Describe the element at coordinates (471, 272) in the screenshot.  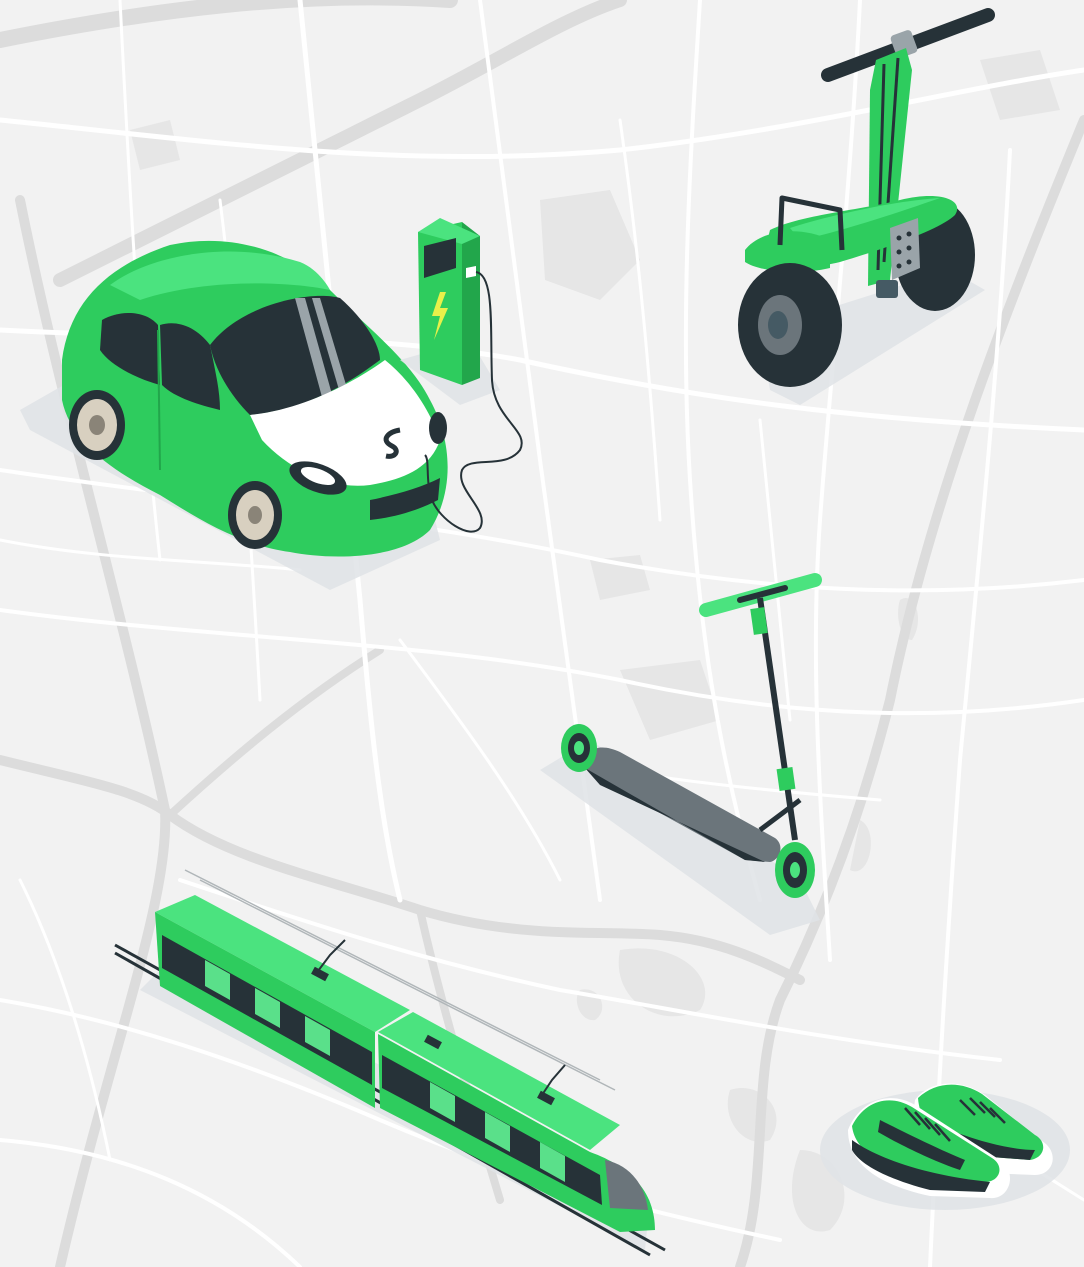
I see `charger-plug` at that location.